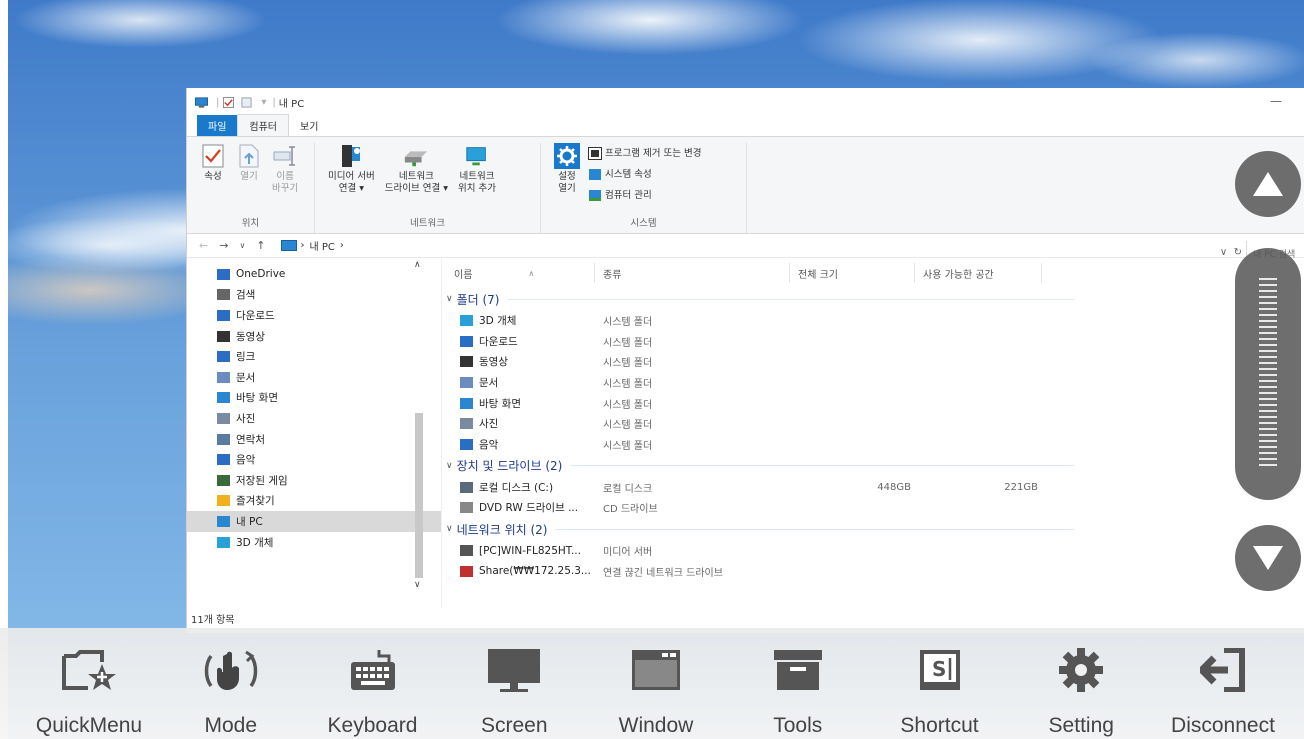 Image resolution: width=1304 pixels, height=739 pixels. What do you see at coordinates (1268, 184) in the screenshot?
I see `remote-scroll-up-button` at bounding box center [1268, 184].